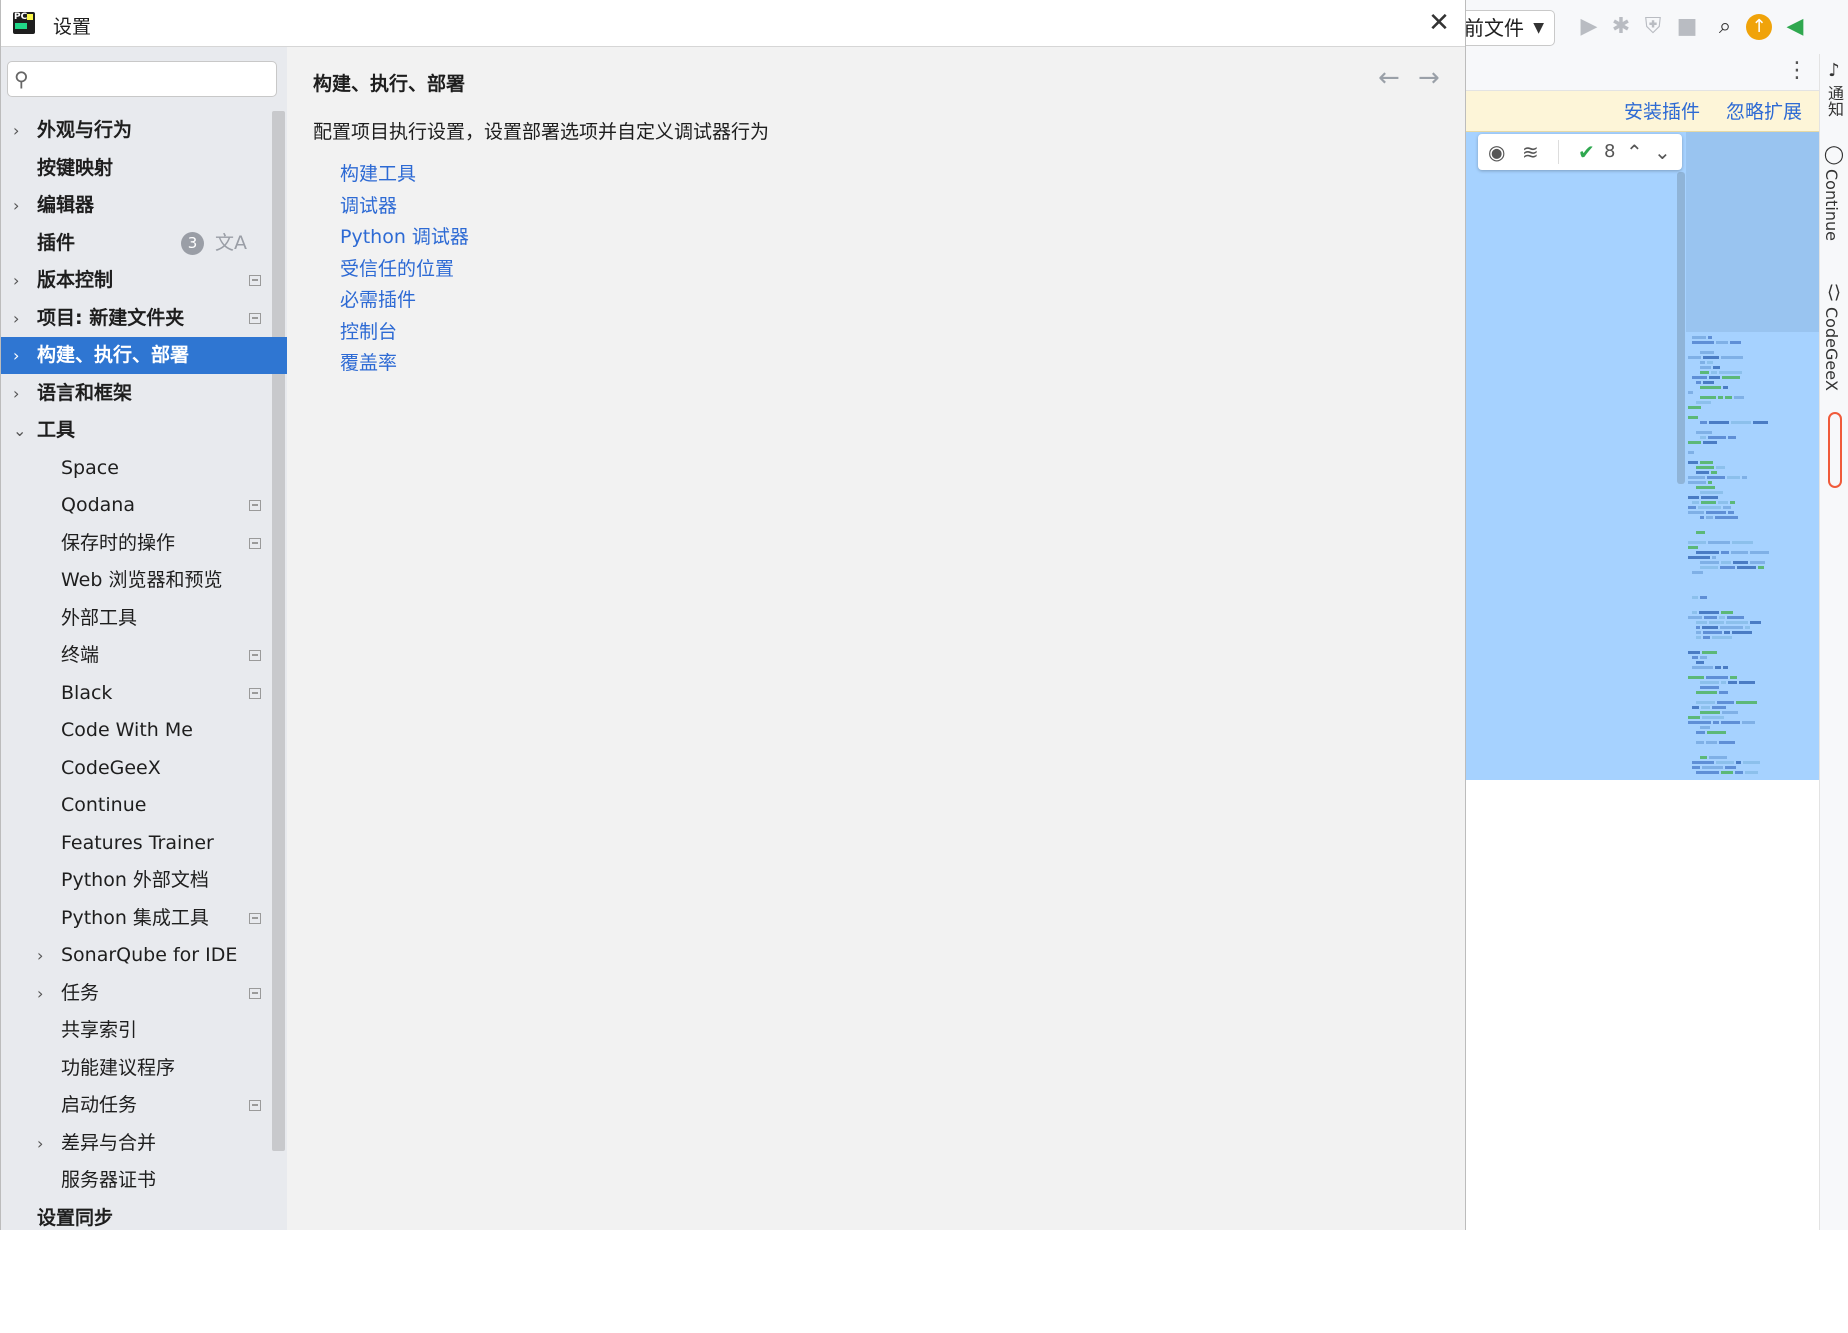  Describe the element at coordinates (144, 355) in the screenshot. I see `sidebar-item-6: › 构建、执行、部署` at that location.